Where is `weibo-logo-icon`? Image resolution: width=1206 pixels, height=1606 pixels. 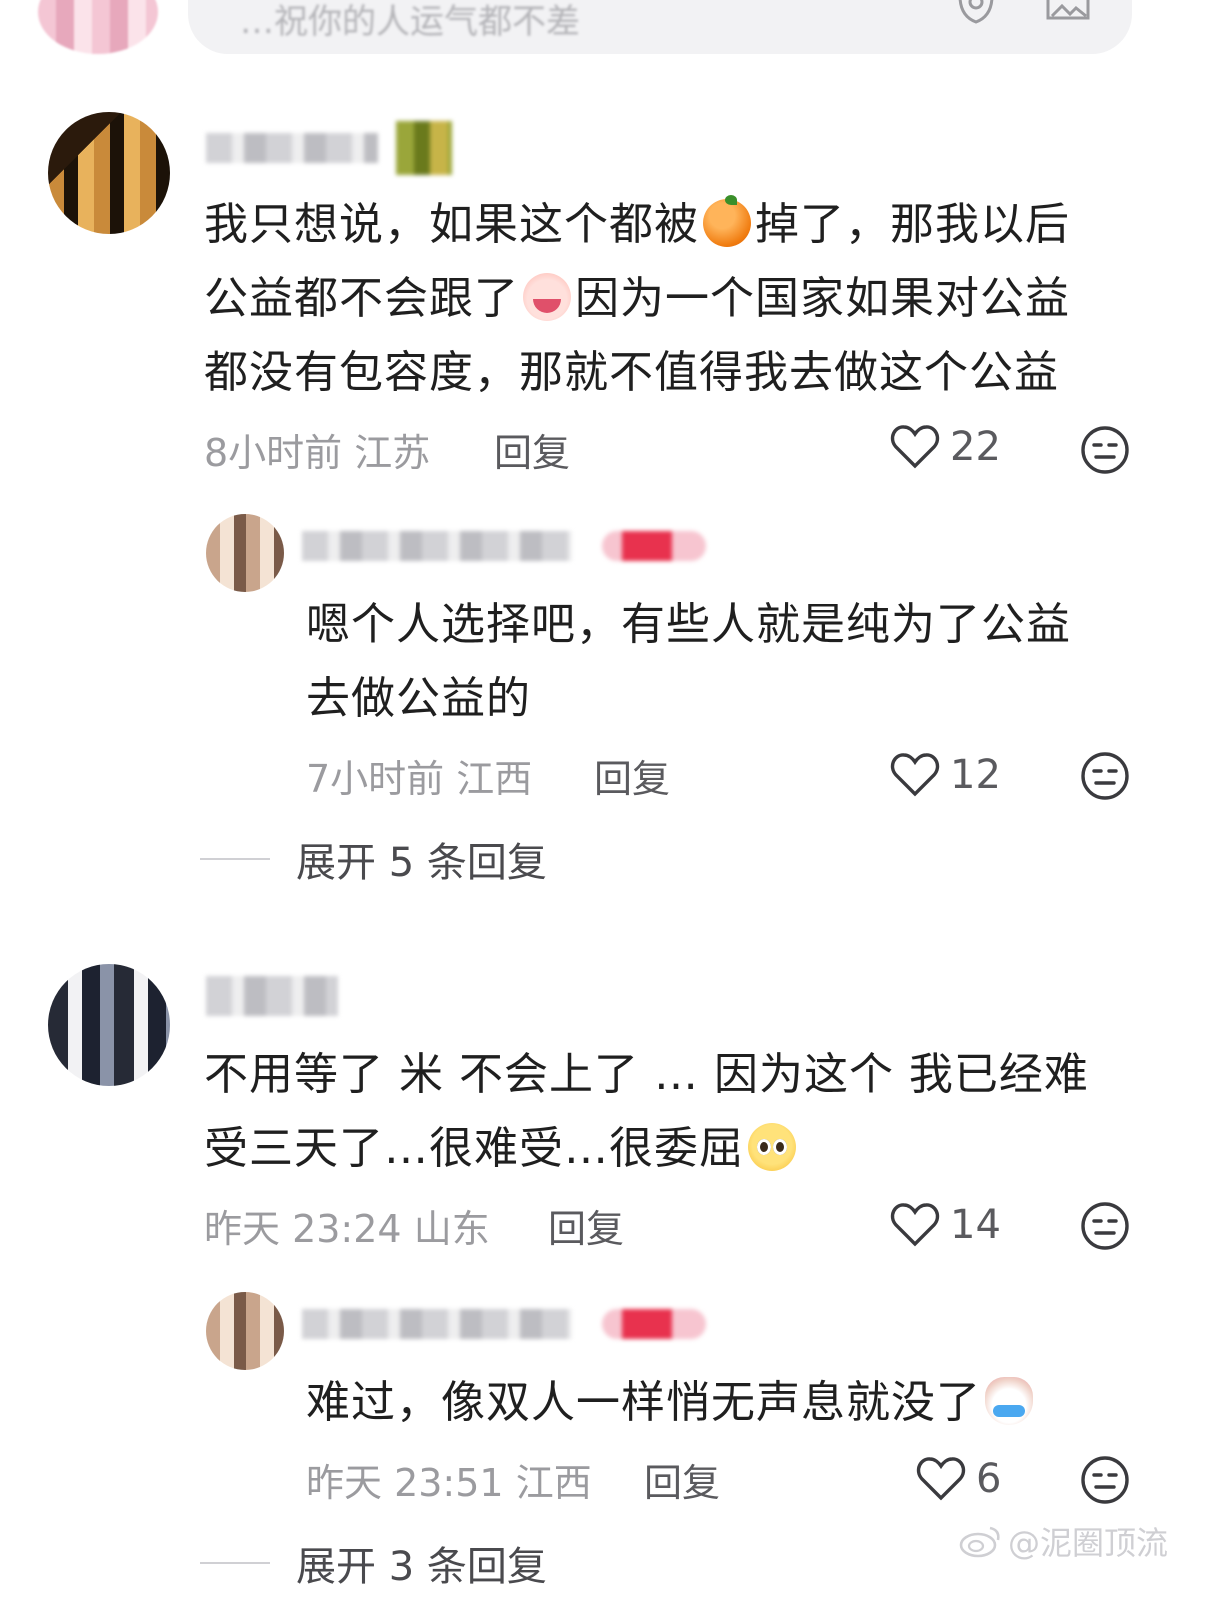
weibo-logo-icon is located at coordinates (979, 1542).